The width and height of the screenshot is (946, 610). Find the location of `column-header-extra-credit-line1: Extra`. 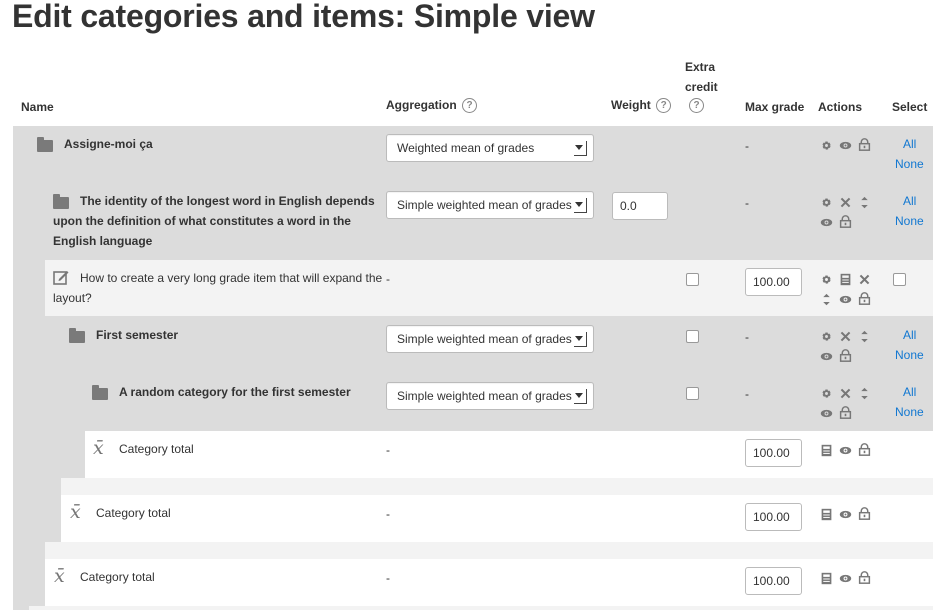

column-header-extra-credit-line1: Extra is located at coordinates (700, 67).